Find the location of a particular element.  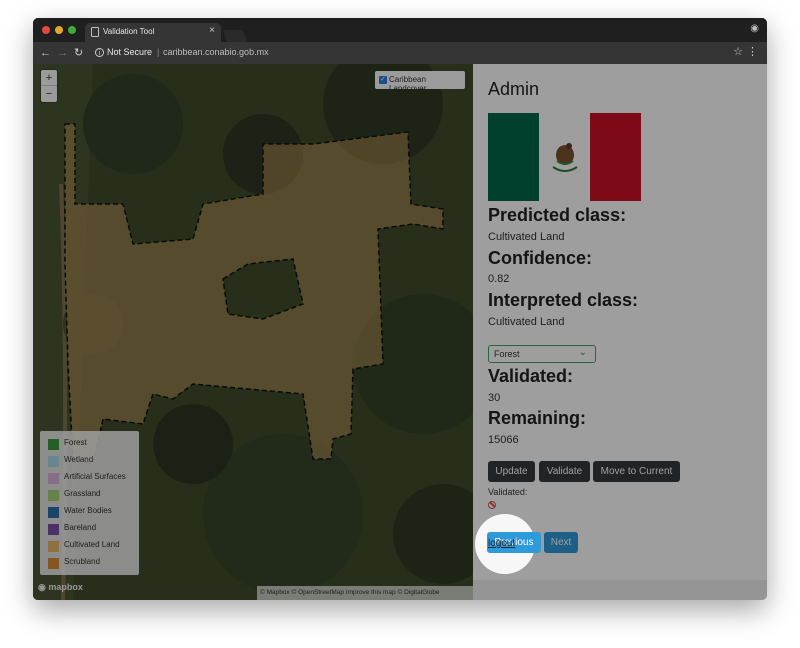

remaining-count: 15066 is located at coordinates (503, 440).